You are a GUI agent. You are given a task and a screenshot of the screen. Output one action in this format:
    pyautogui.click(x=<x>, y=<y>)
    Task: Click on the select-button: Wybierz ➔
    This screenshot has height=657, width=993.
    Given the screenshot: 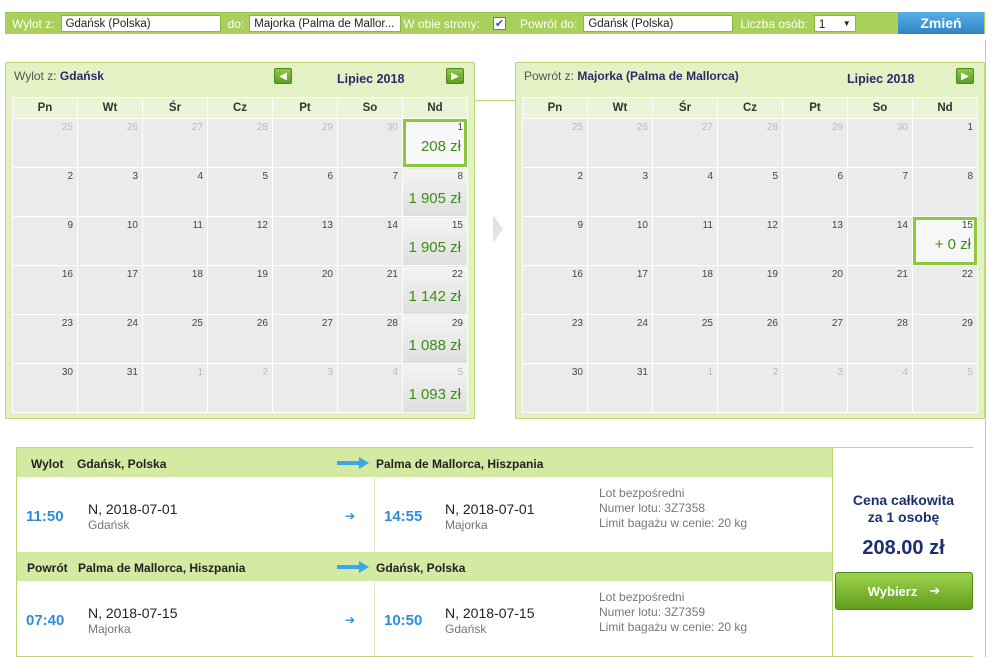 What is the action you would take?
    pyautogui.click(x=904, y=591)
    